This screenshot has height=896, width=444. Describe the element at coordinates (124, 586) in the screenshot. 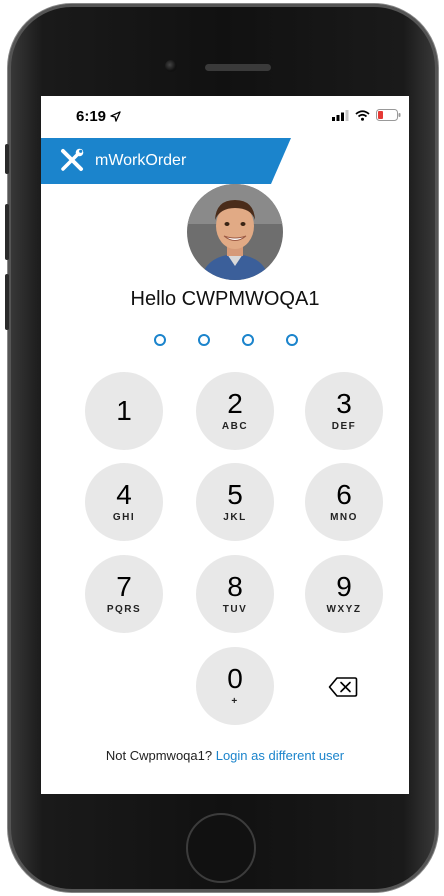

I see `key-digit: 7` at that location.